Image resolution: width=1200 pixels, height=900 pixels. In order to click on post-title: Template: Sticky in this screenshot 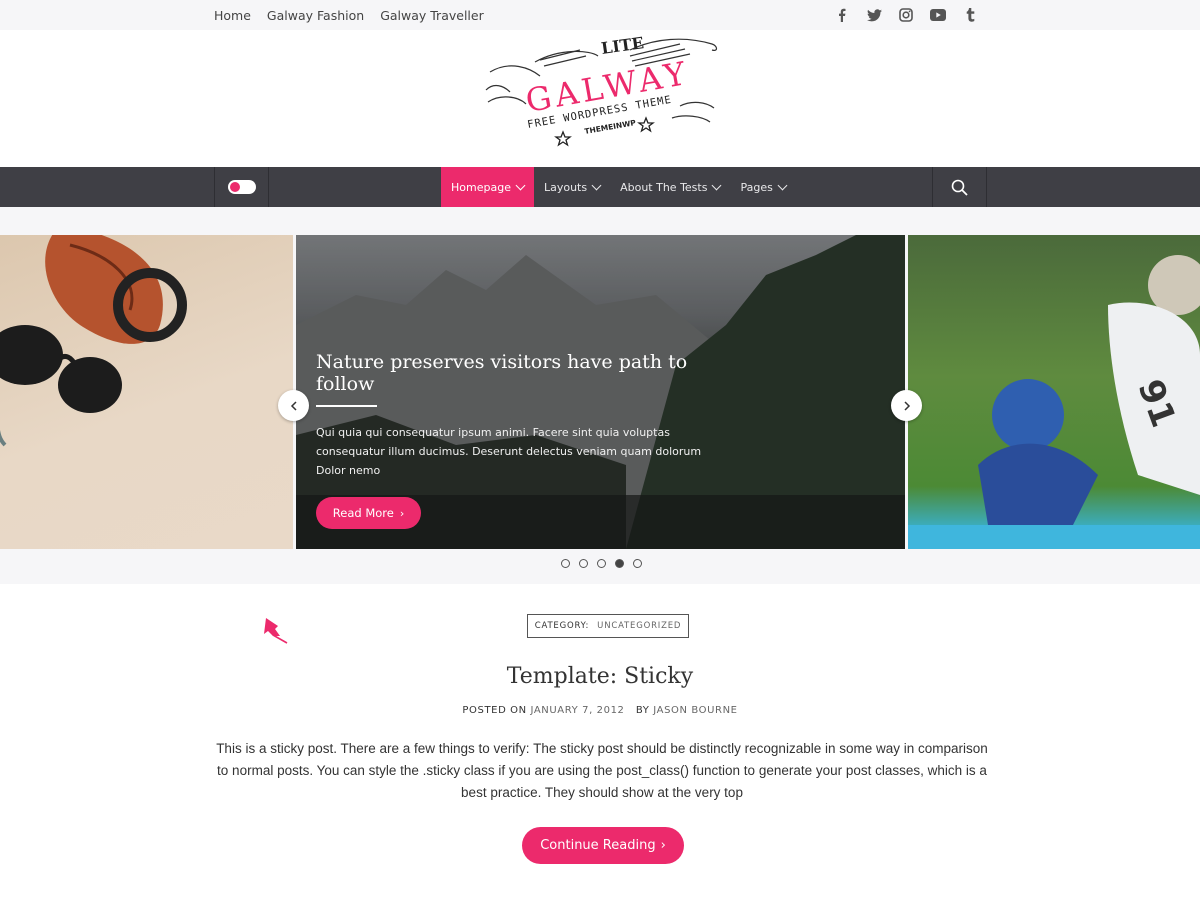, I will do `click(600, 676)`.